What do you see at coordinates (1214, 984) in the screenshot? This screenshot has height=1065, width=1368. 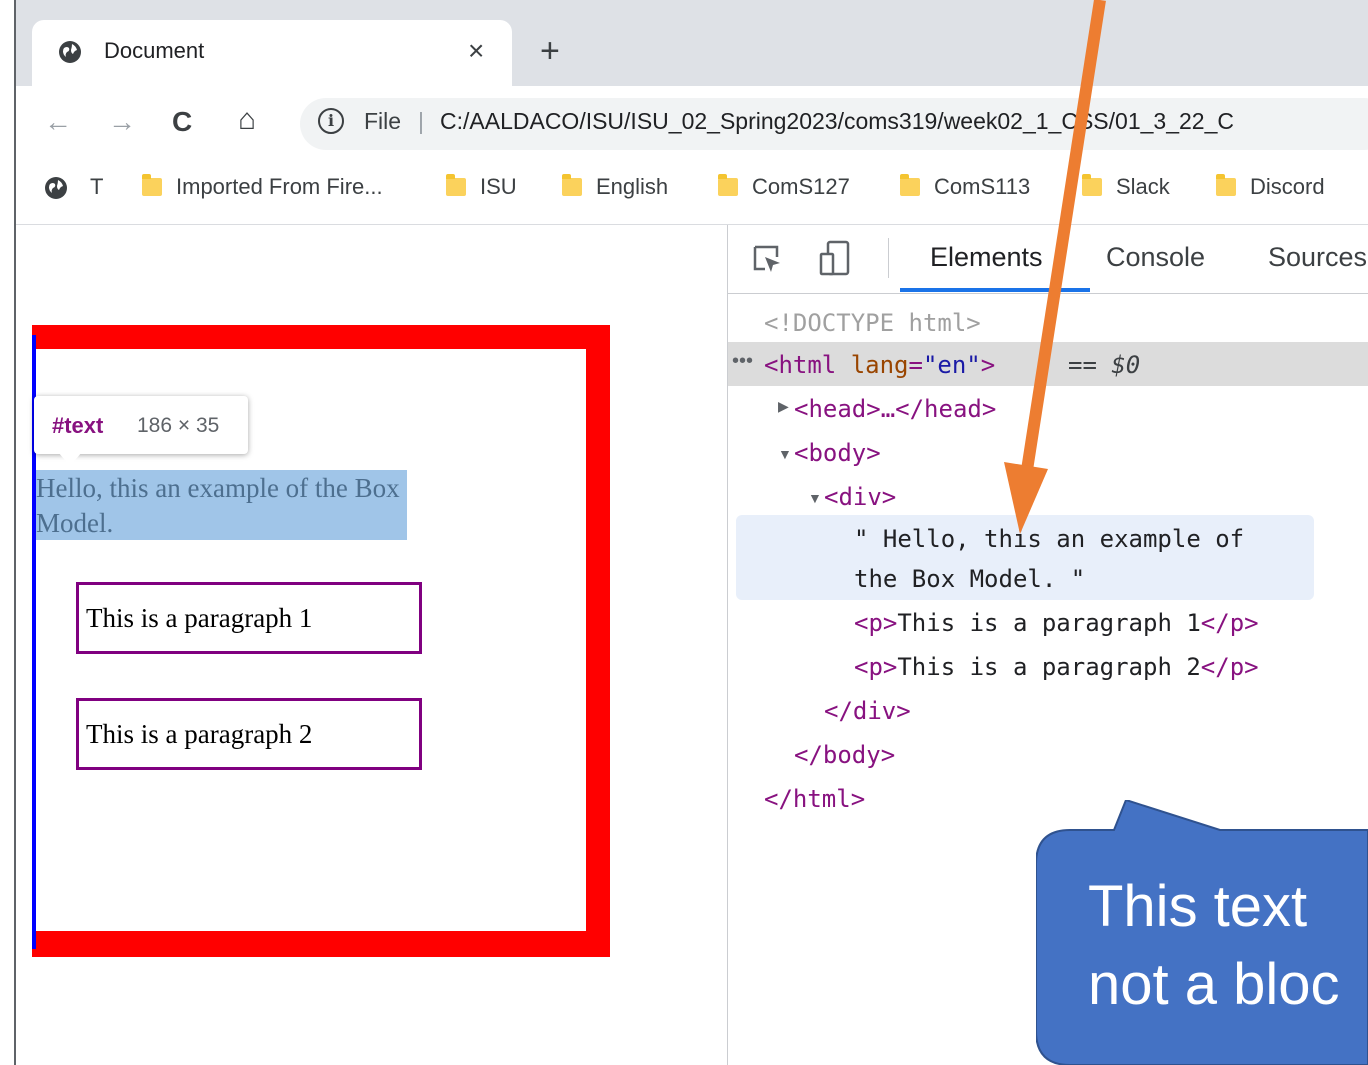 I see `callout-line: not a bloc` at bounding box center [1214, 984].